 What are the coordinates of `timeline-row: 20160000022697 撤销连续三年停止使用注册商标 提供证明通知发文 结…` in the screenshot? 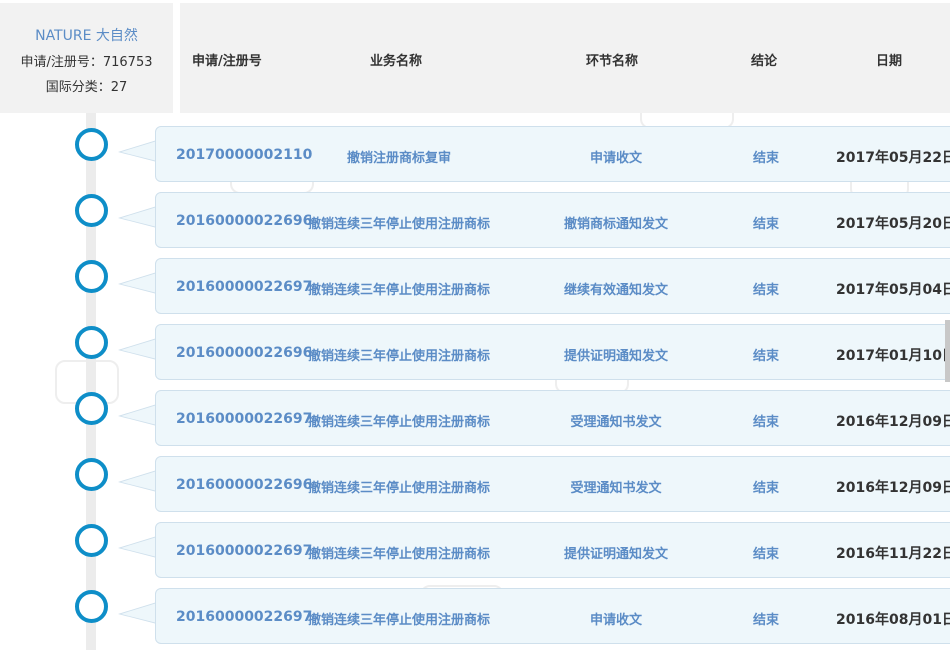 It's located at (475, 550).